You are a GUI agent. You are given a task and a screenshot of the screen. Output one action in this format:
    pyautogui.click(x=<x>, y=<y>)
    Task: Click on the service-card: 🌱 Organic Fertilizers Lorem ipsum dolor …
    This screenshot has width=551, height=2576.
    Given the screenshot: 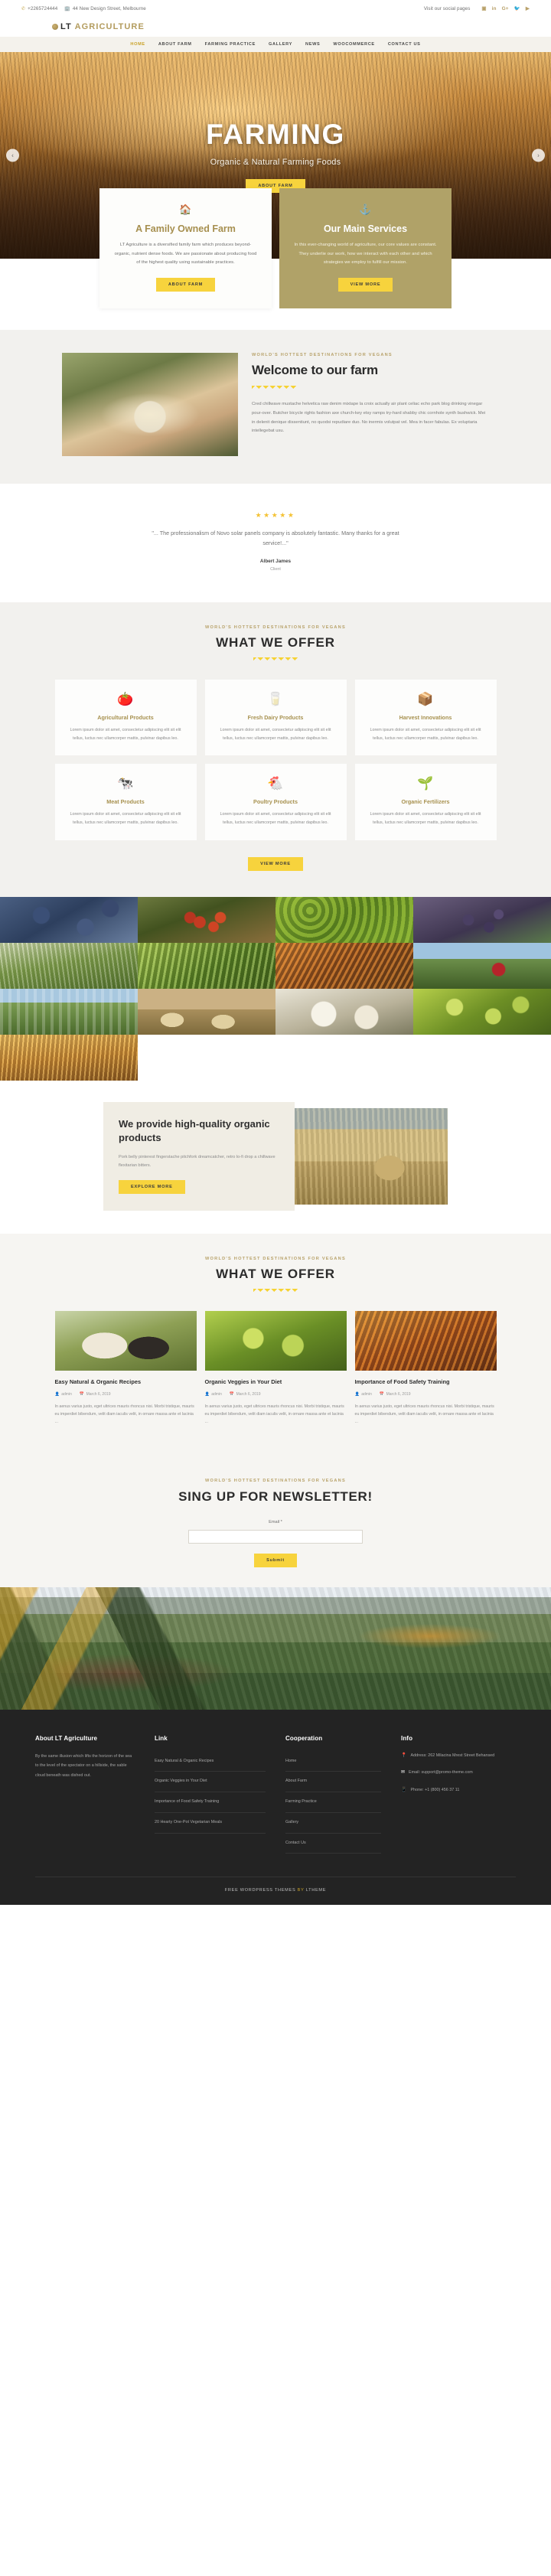 What is the action you would take?
    pyautogui.click(x=425, y=802)
    